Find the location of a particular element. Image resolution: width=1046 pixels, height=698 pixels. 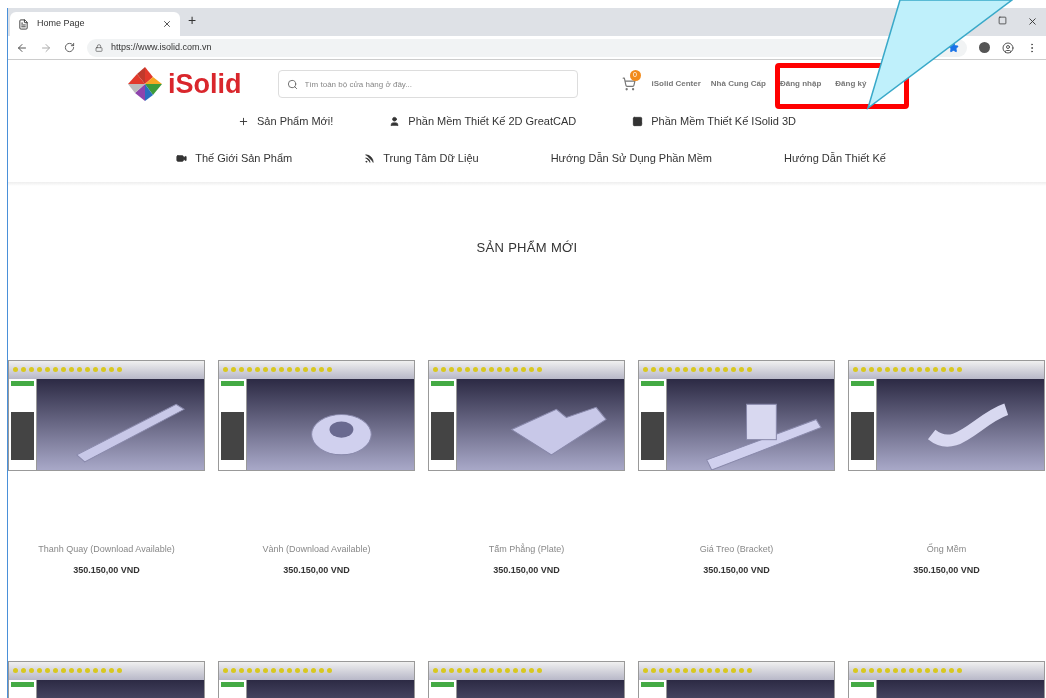

cart-icon is located at coordinates (628, 84).